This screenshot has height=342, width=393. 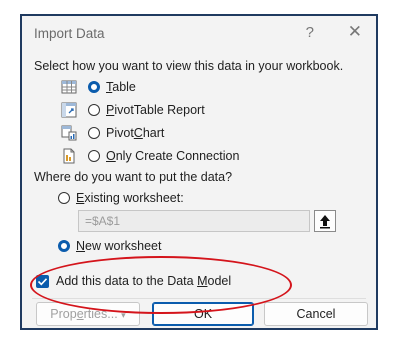 What do you see at coordinates (199, 34) in the screenshot?
I see `title-bar: Import Data ? ✕` at bounding box center [199, 34].